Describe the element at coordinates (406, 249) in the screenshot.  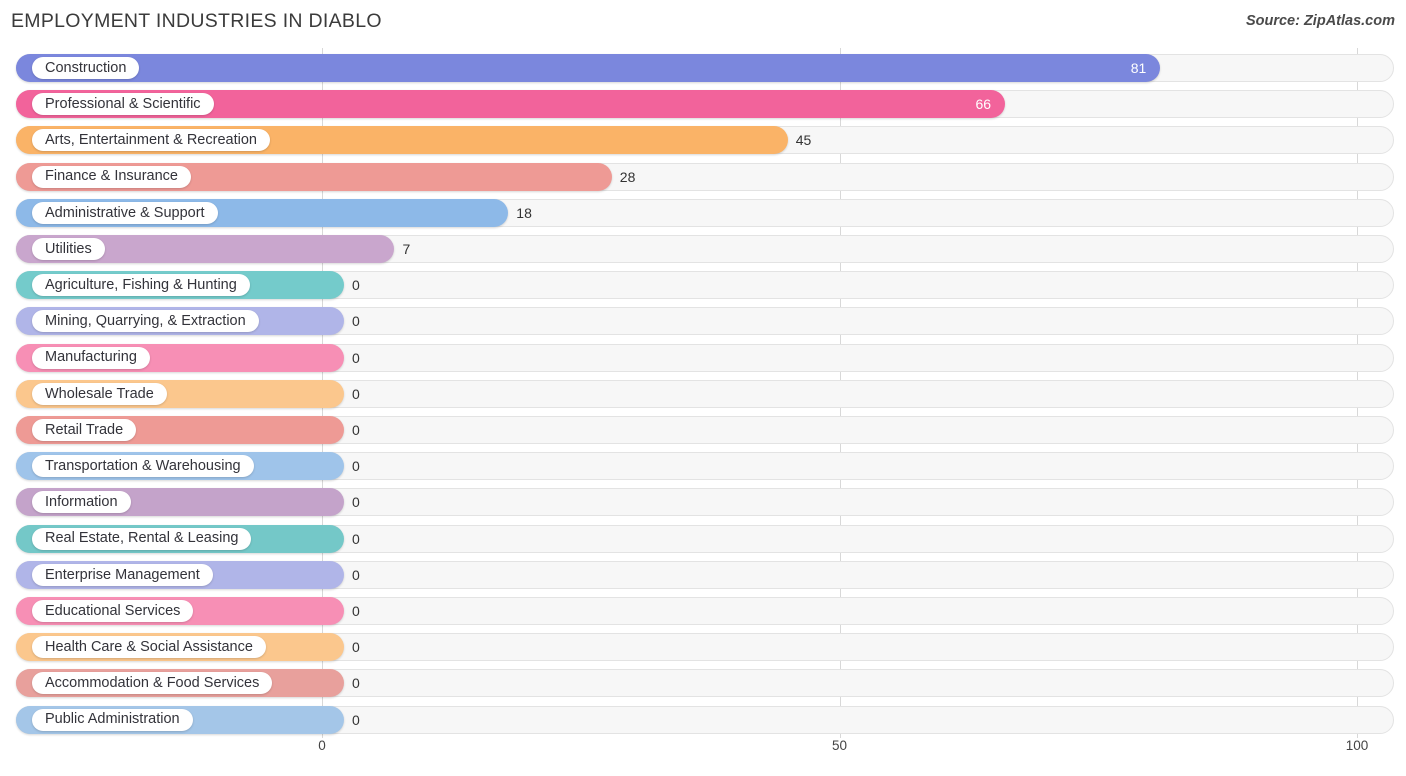
I see `bar-value-label: 7` at that location.